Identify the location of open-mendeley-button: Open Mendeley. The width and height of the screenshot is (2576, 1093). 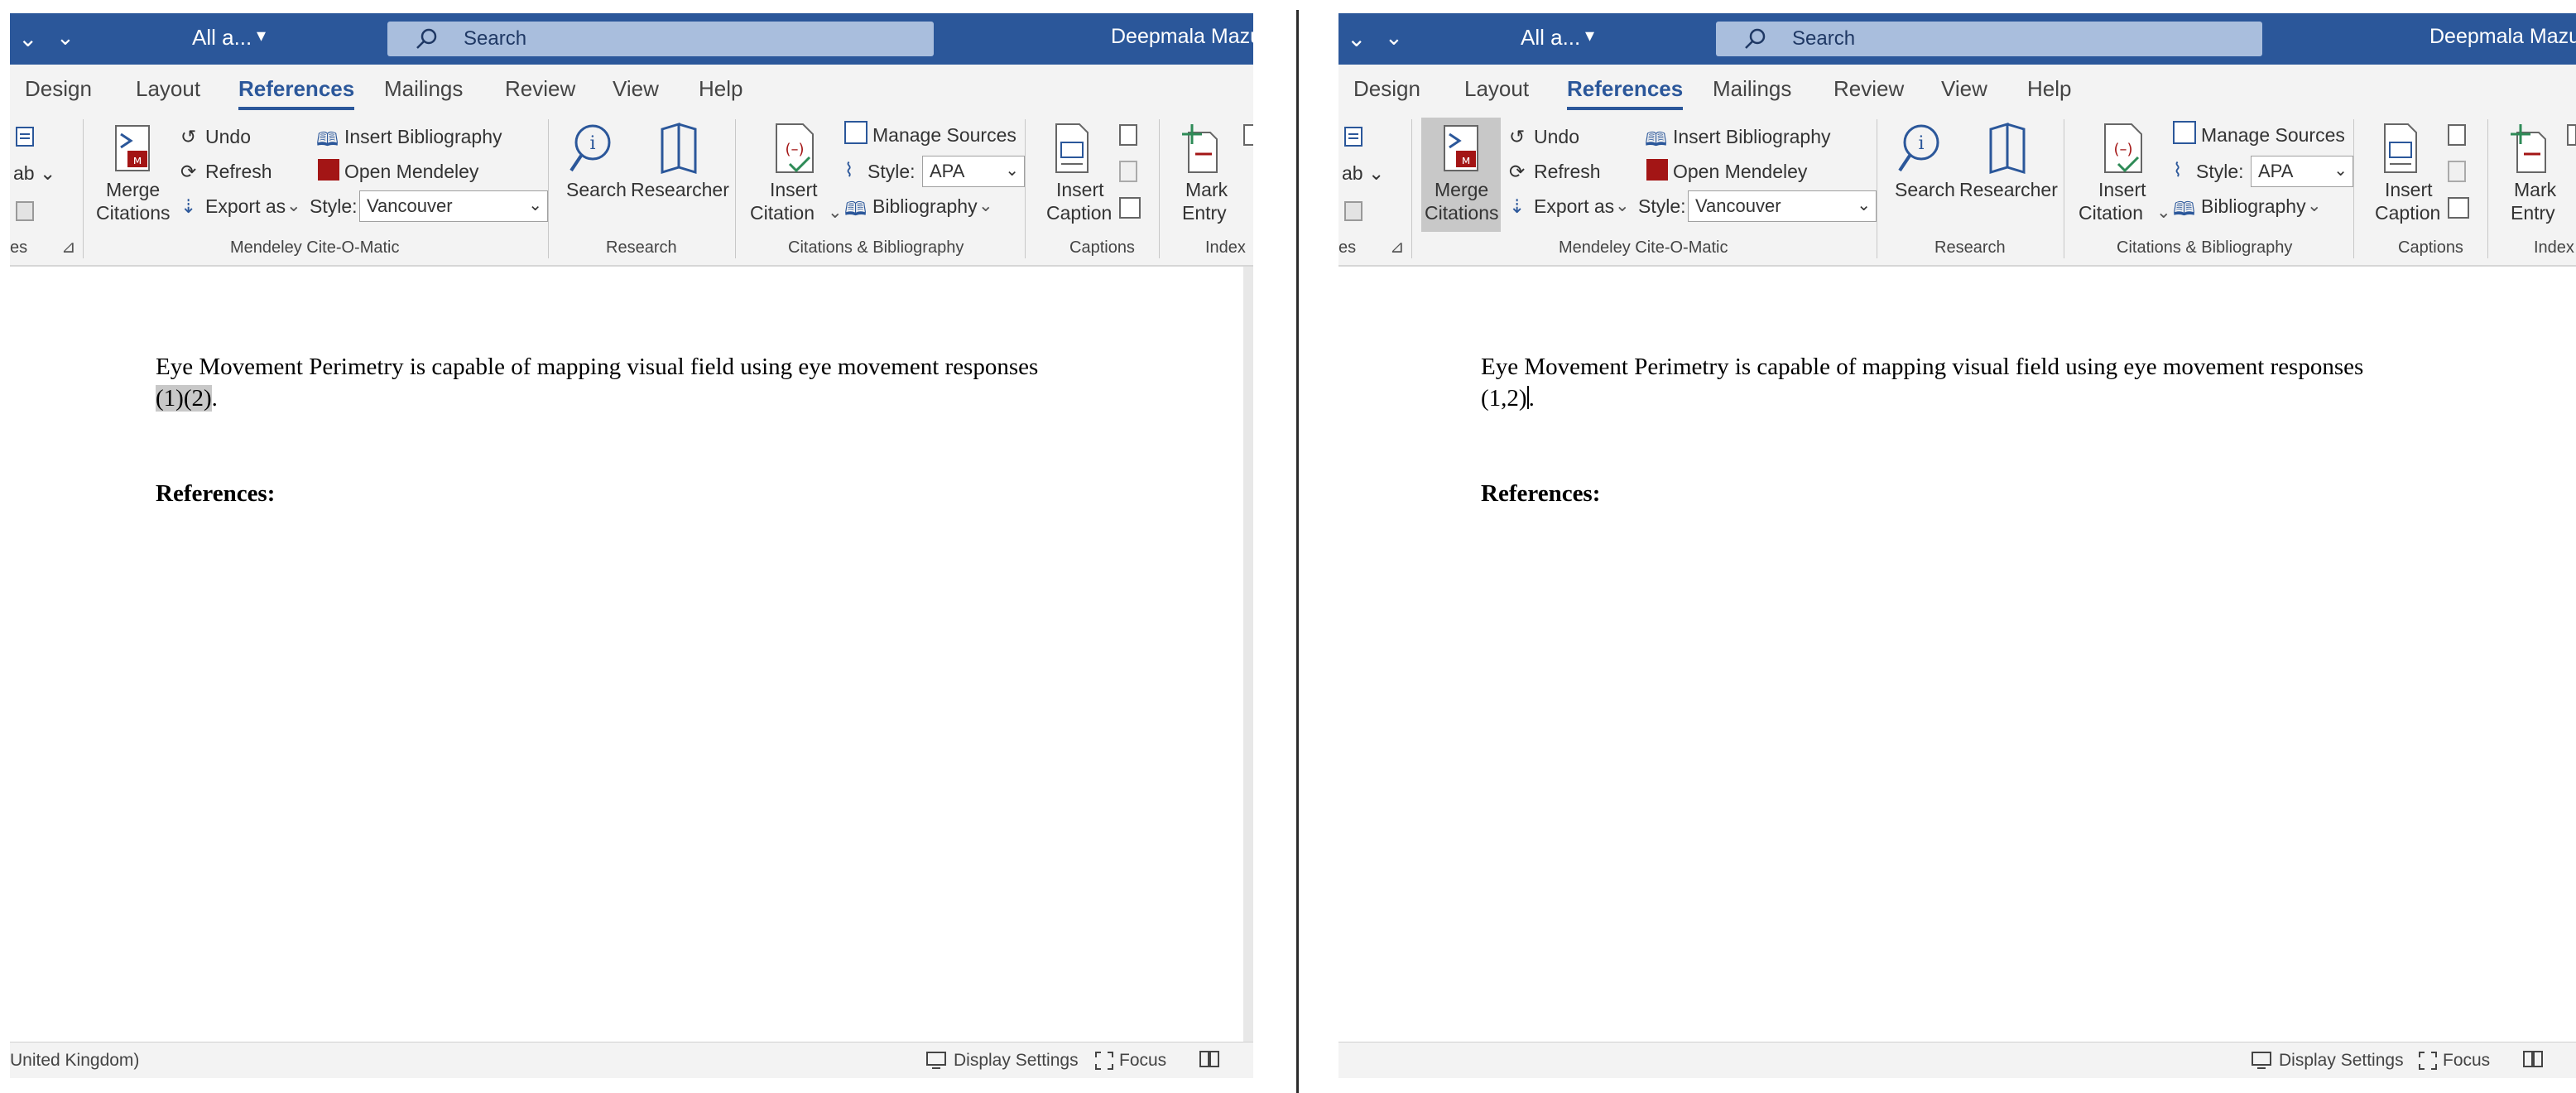
(411, 172).